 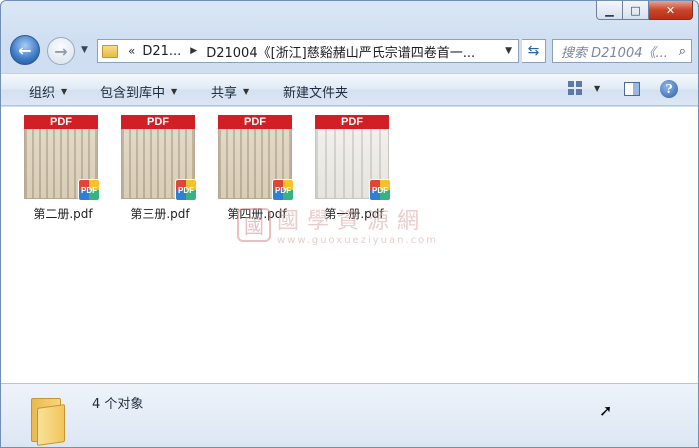 What do you see at coordinates (42, 93) in the screenshot?
I see `organize-label: 组织` at bounding box center [42, 93].